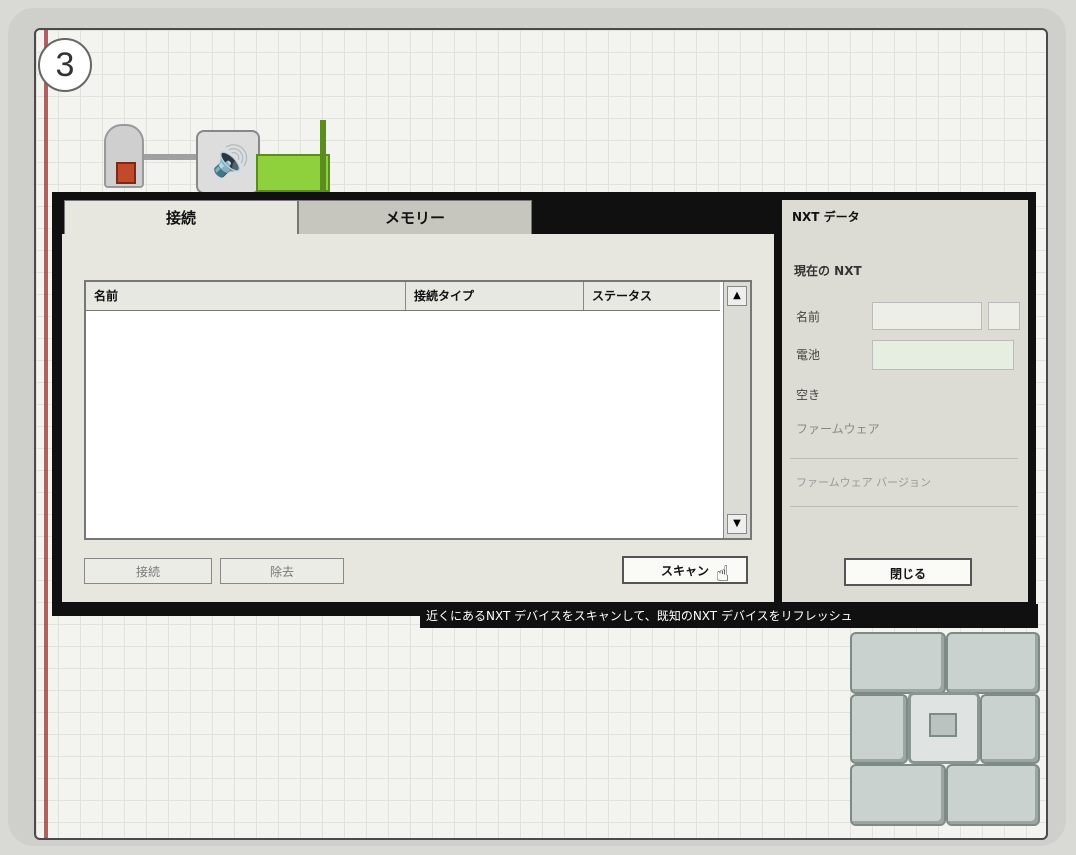 This screenshot has height=855, width=1076. What do you see at coordinates (879, 729) in the screenshot?
I see `pad-left-button` at bounding box center [879, 729].